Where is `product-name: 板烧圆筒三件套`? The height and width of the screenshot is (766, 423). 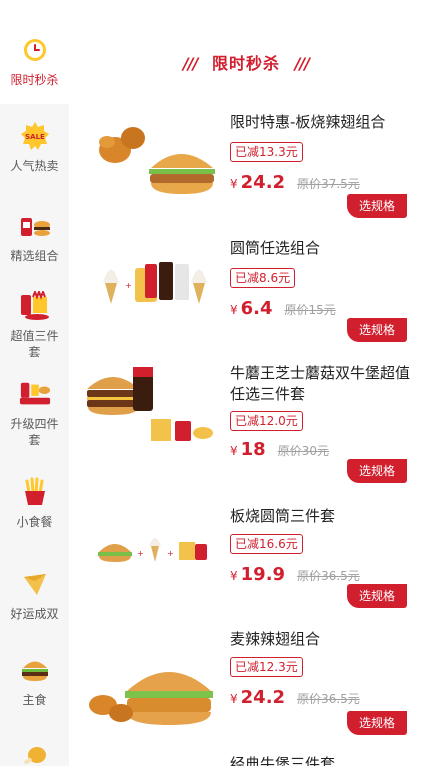 product-name: 板烧圆筒三件套 is located at coordinates (283, 516).